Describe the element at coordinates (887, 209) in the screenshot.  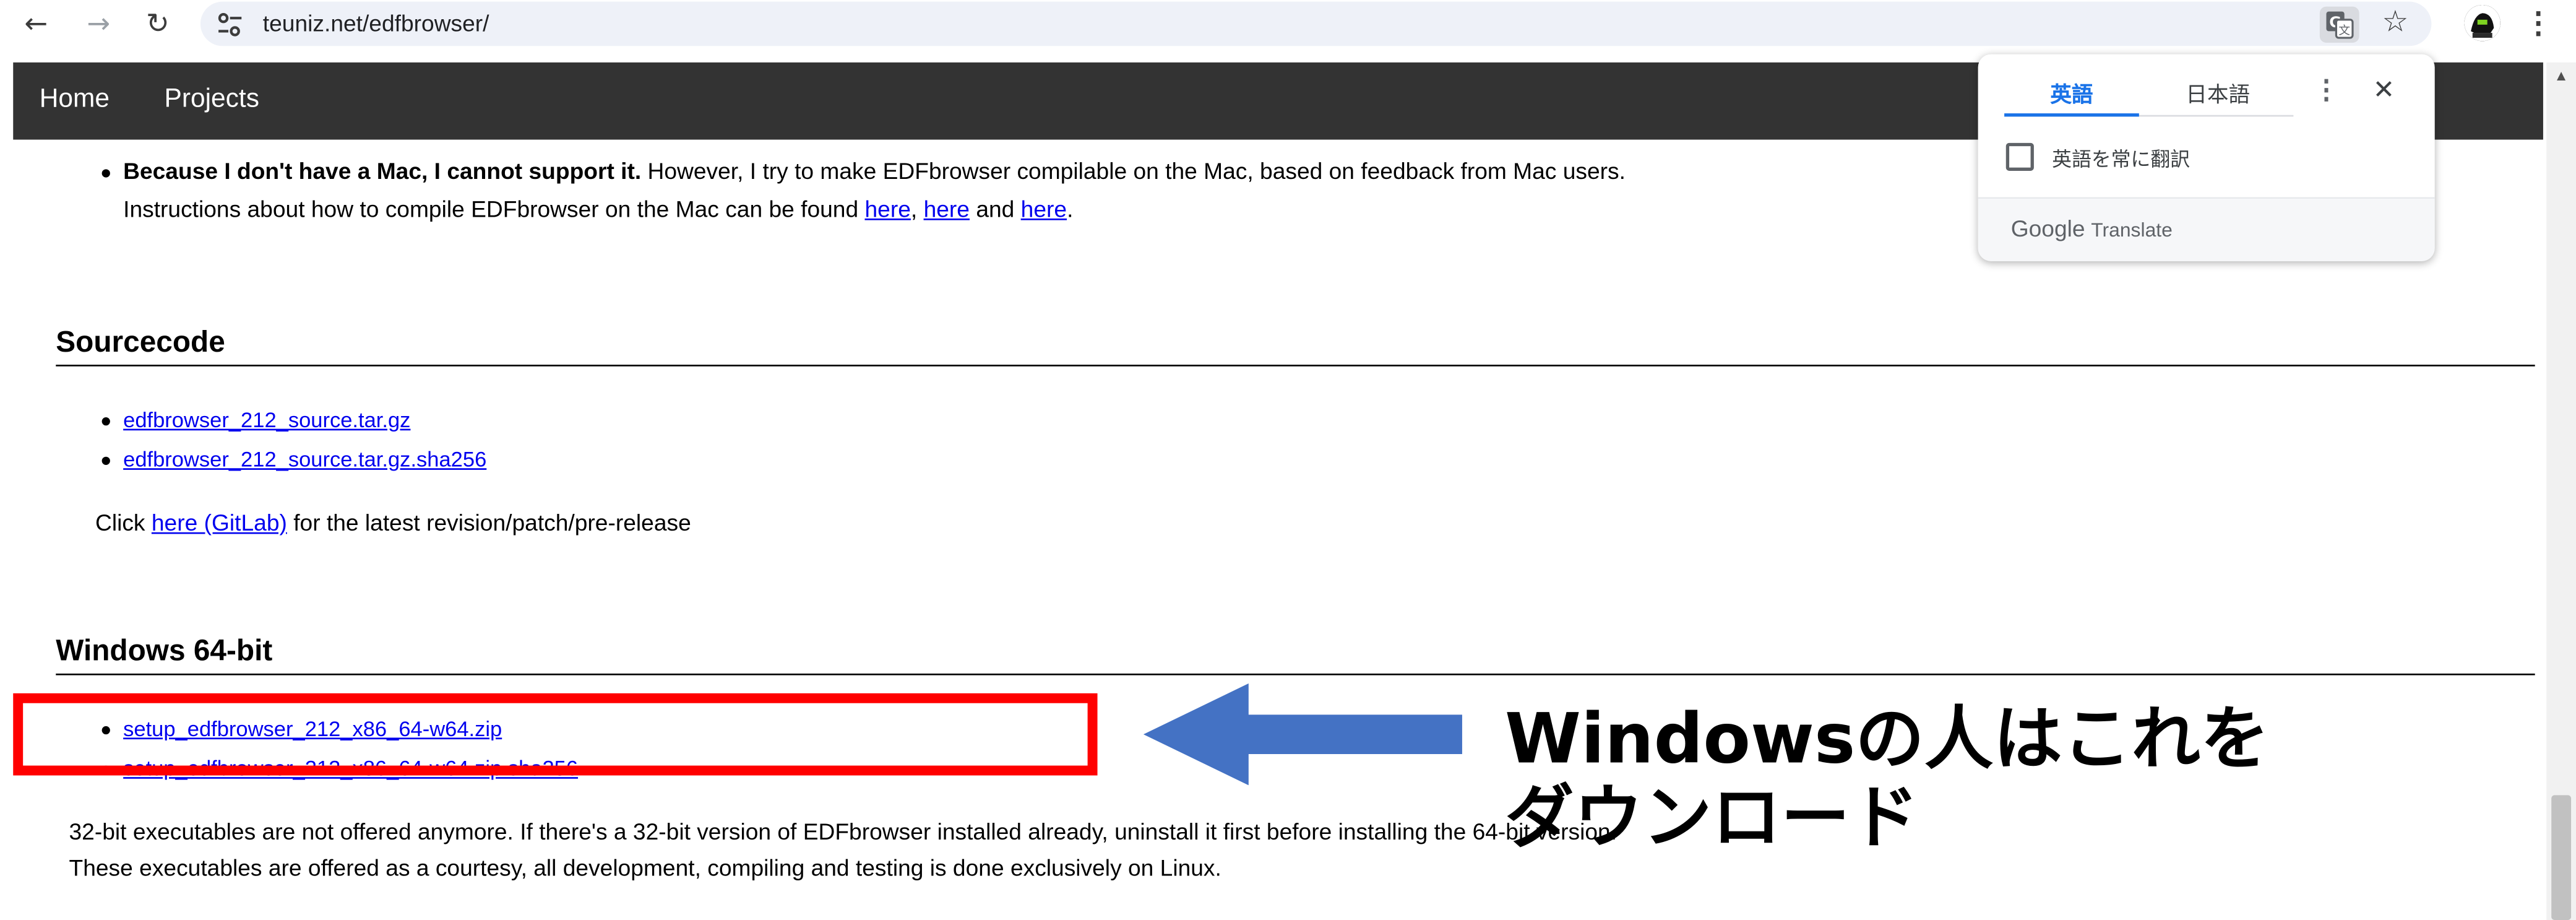
I see `mac-here-link-1: here` at that location.